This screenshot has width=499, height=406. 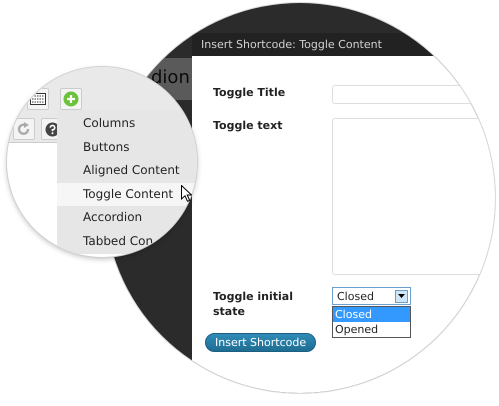 What do you see at coordinates (24, 129) in the screenshot?
I see `redo-icon` at bounding box center [24, 129].